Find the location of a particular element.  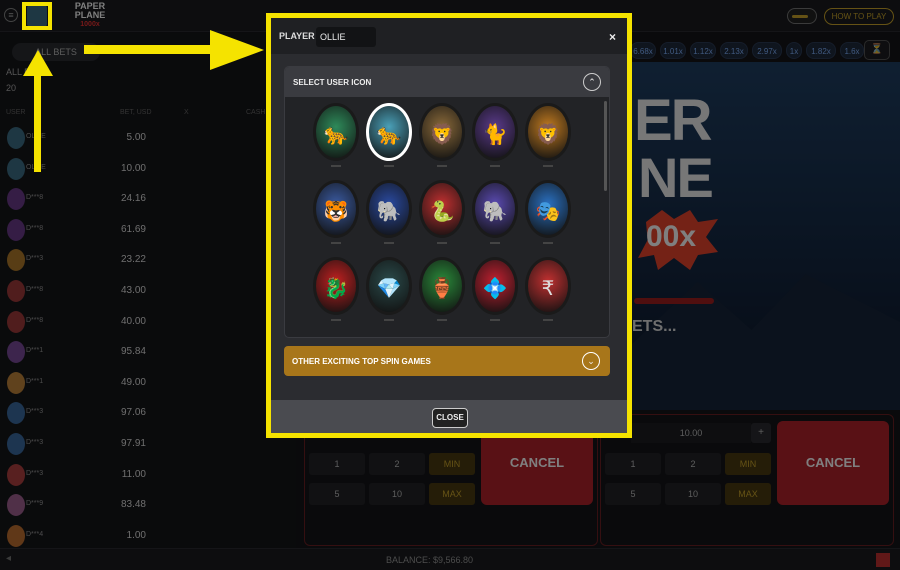

carnival-mask-icon: 🎭 is located at coordinates (548, 209).